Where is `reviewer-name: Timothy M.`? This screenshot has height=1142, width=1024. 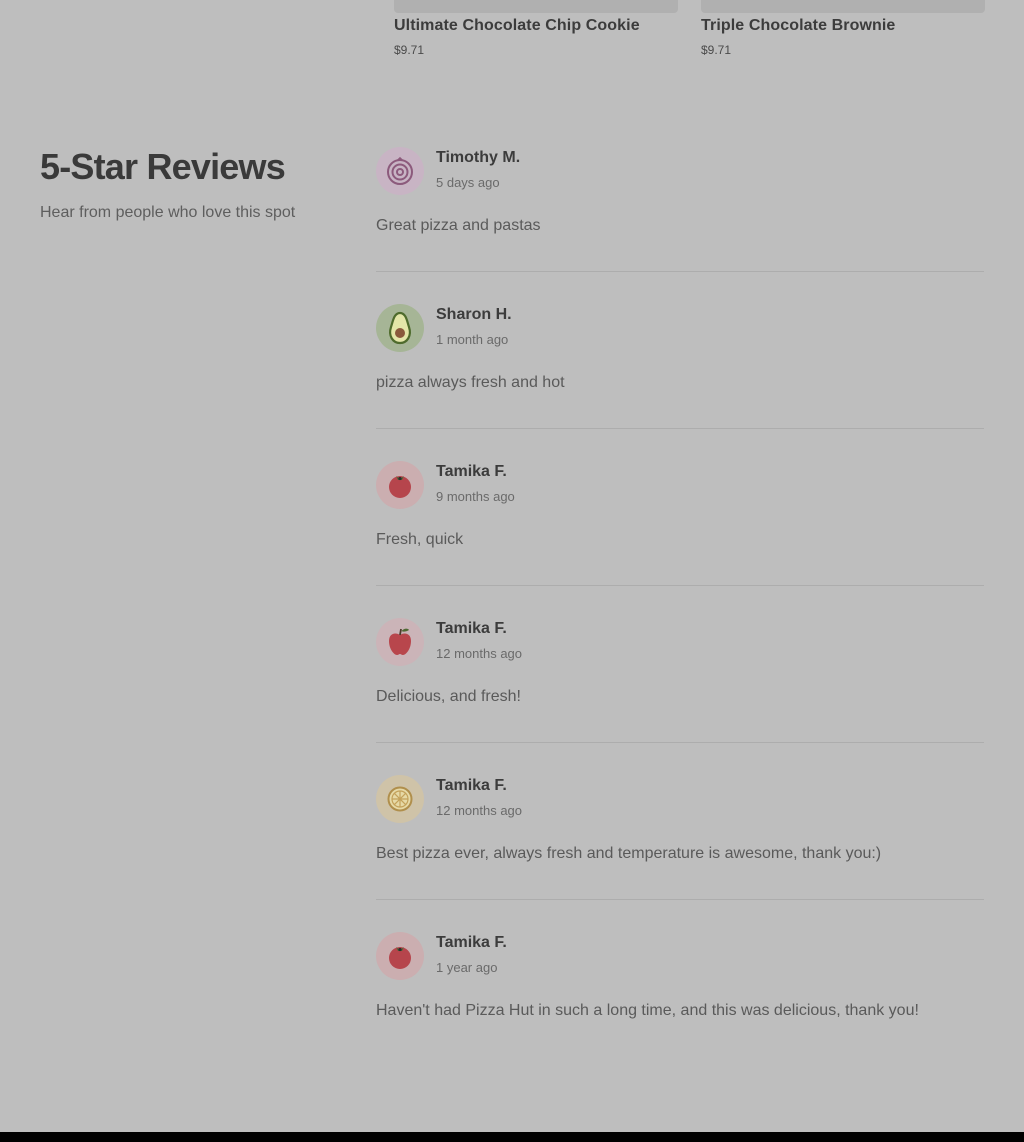 reviewer-name: Timothy M. is located at coordinates (478, 157).